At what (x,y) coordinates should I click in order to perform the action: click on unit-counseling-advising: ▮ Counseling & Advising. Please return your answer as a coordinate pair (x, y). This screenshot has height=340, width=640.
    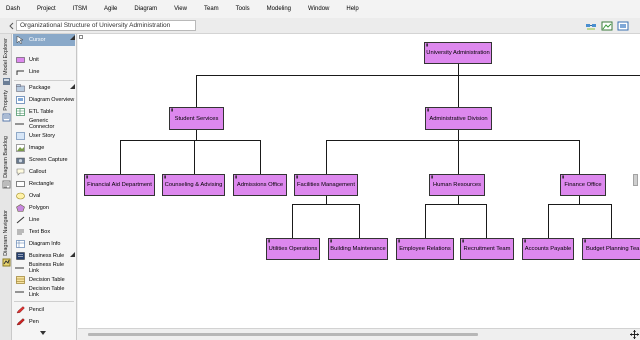
    Looking at the image, I should click on (193, 185).